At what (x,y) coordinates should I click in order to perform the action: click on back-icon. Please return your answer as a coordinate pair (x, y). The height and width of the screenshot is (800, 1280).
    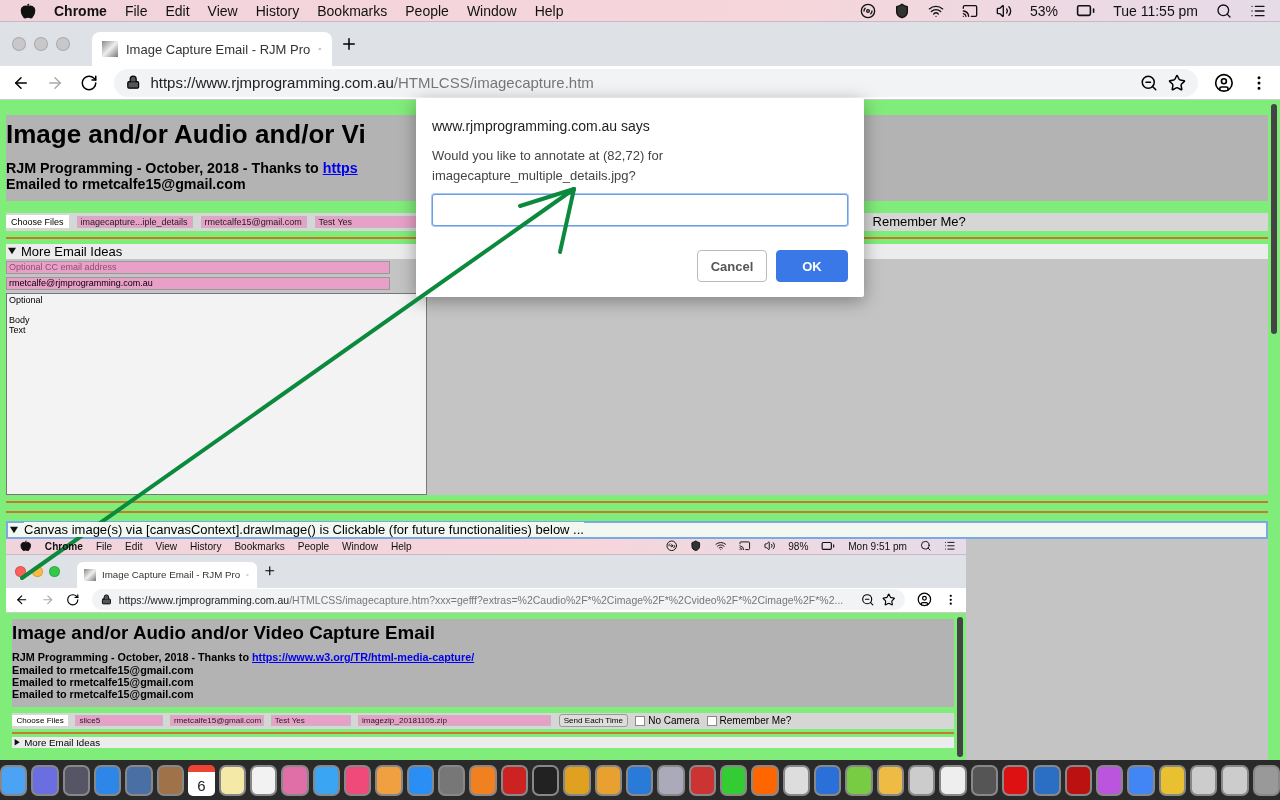
    Looking at the image, I should click on (22, 600).